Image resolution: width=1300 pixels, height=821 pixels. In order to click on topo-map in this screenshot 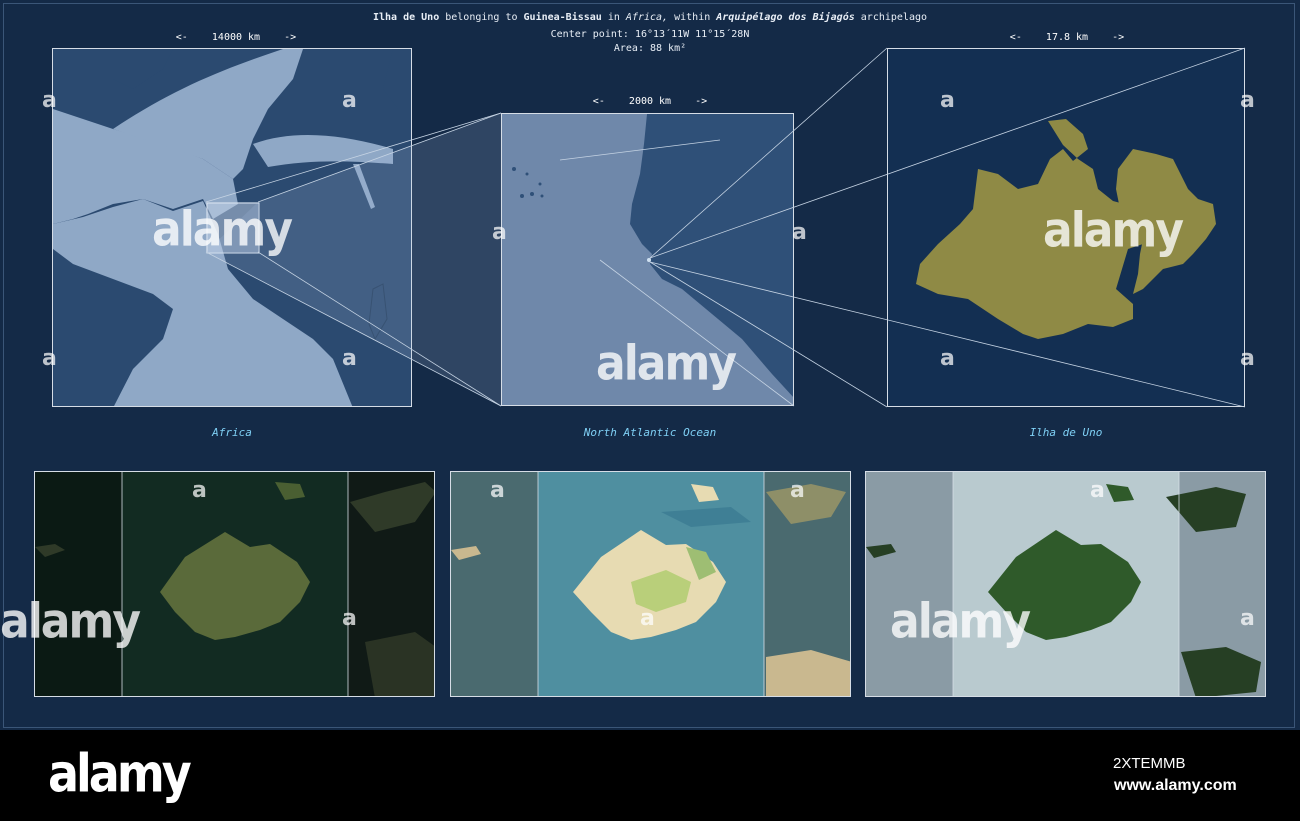, I will do `click(650, 584)`.